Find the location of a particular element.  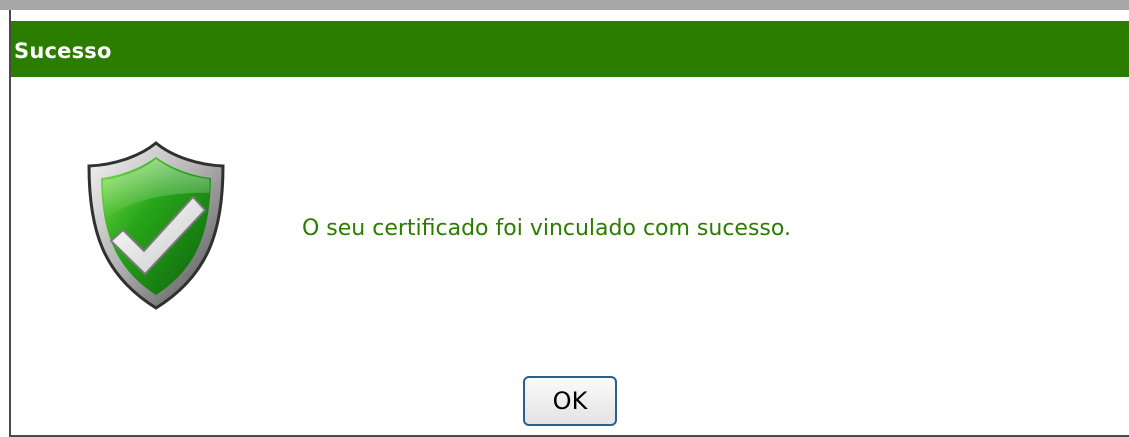

dialog-title: Sucesso is located at coordinates (63, 51).